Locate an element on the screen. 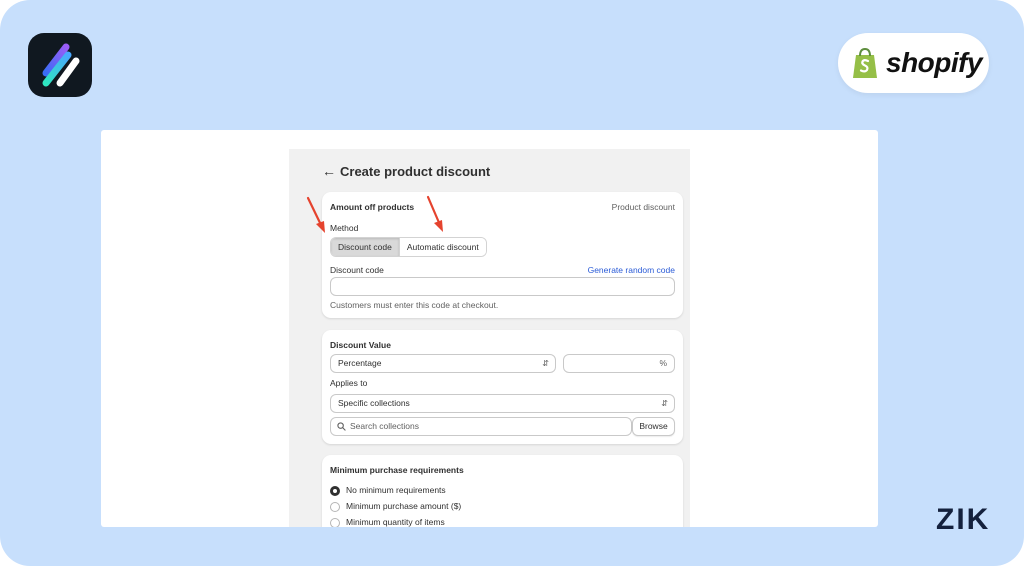  search-icon is located at coordinates (341, 426).